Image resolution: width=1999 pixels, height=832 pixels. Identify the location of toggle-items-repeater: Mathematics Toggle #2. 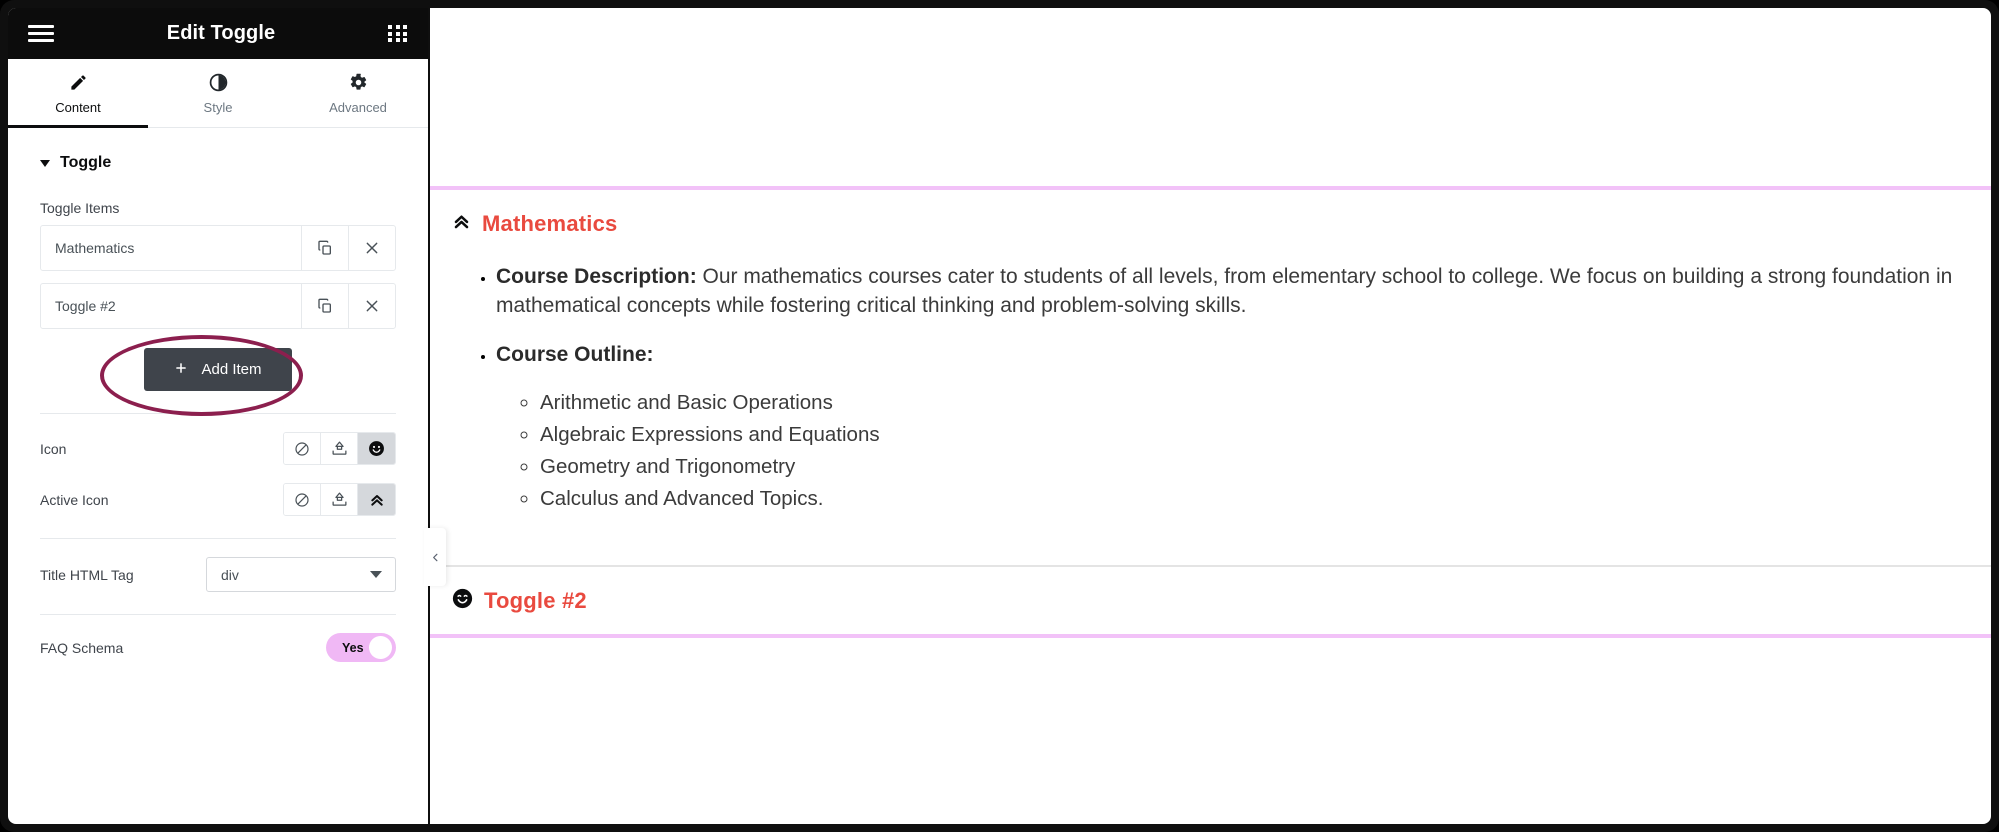
(218, 277).